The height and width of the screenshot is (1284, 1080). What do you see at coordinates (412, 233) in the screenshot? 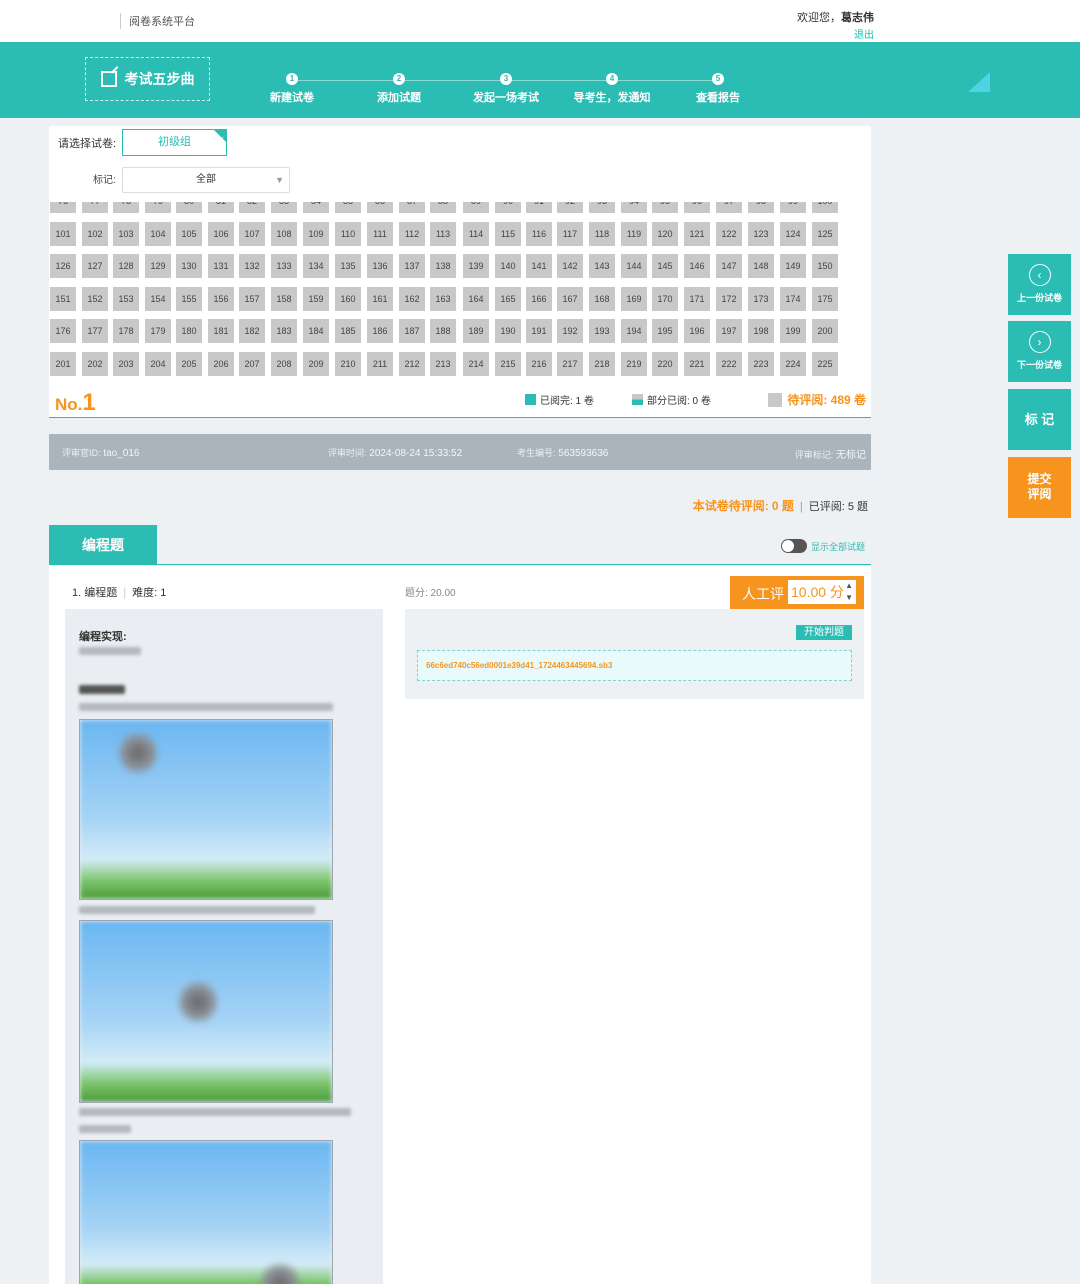
I see `paper-number-cell: 112` at bounding box center [412, 233].